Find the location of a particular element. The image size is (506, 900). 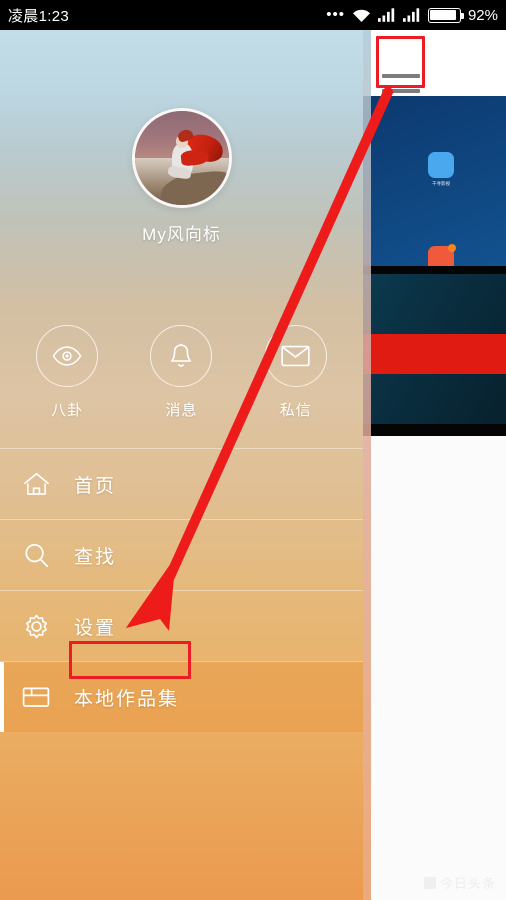

username-label: My风向标 is located at coordinates (181, 234).